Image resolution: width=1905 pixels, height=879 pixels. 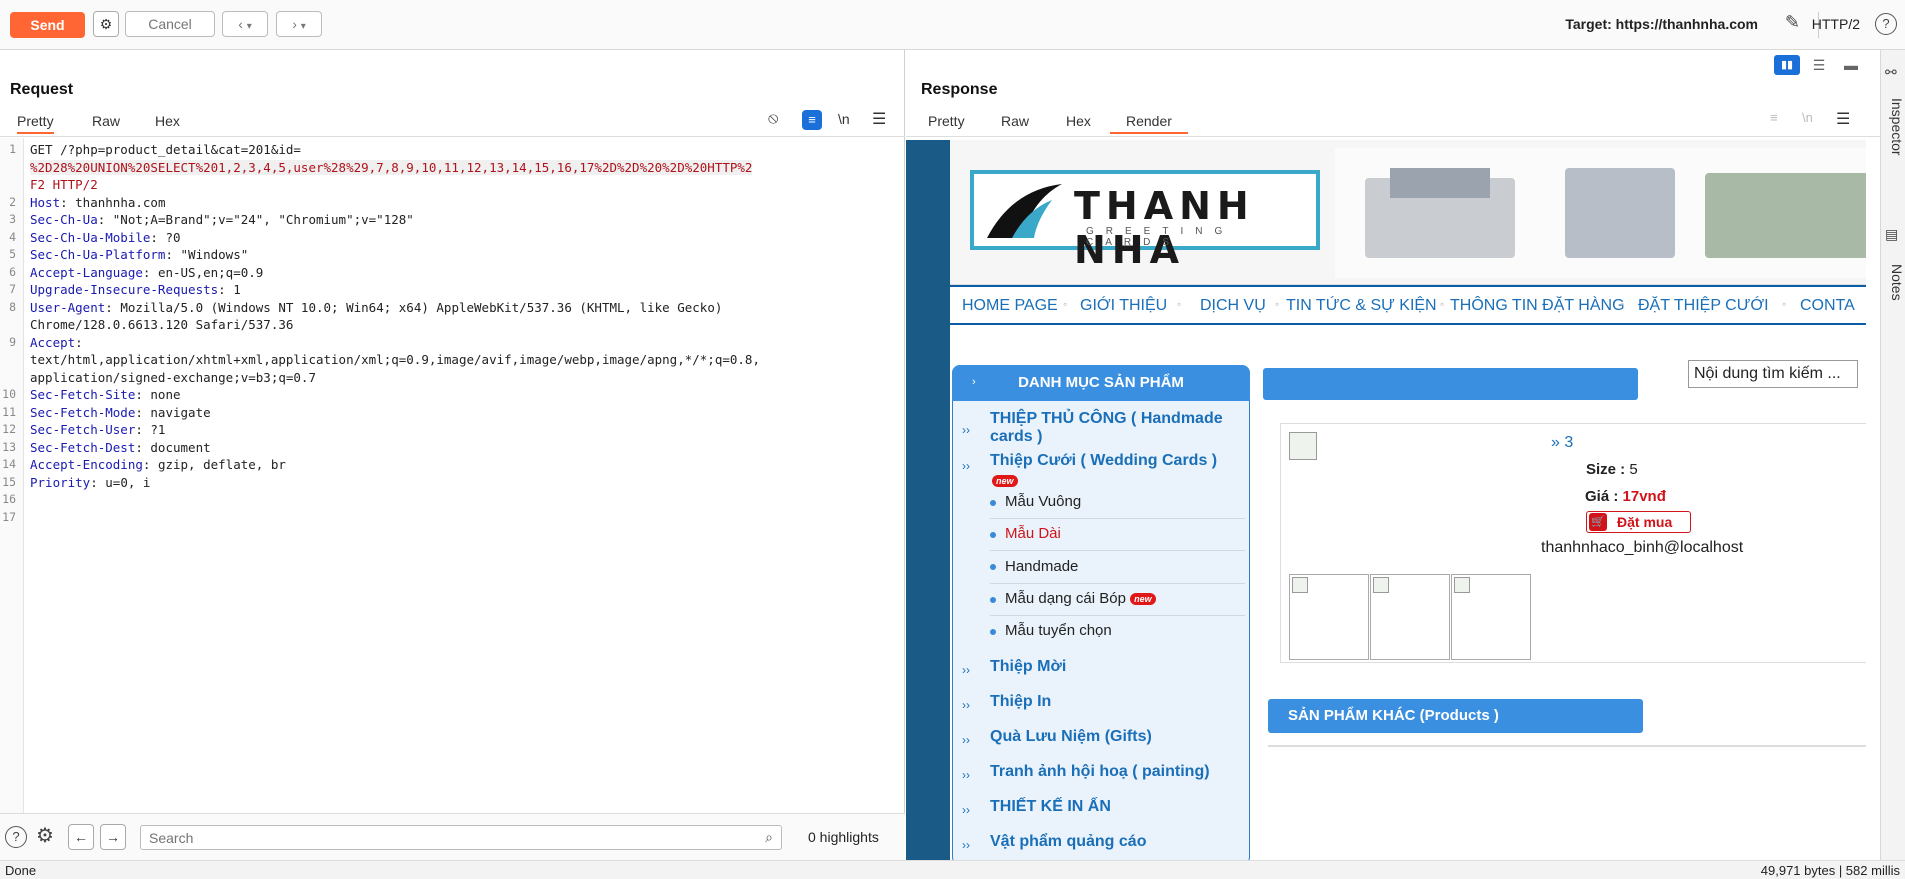 What do you see at coordinates (35, 123) in the screenshot?
I see `tab-request-pretty: Pretty` at bounding box center [35, 123].